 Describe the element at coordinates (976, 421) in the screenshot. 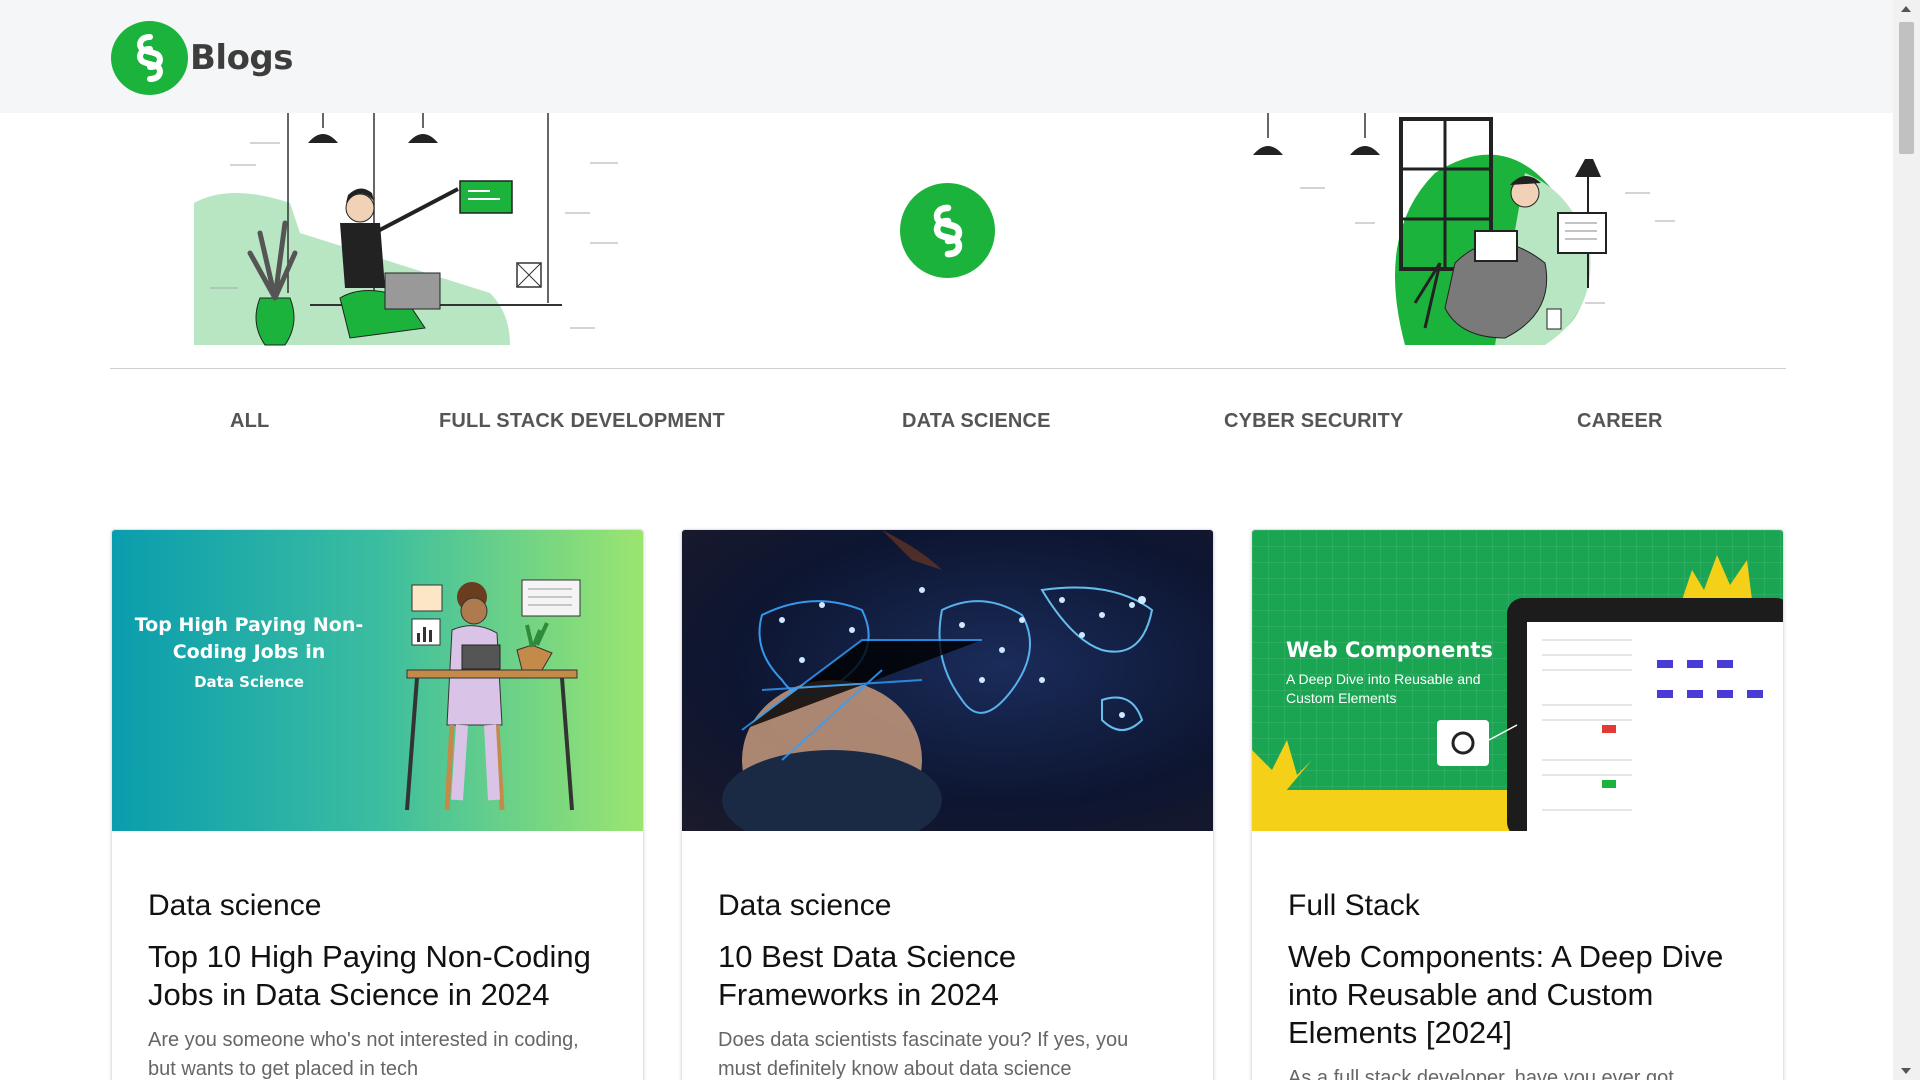

I see `tab-data-science: DATA SCIENCE` at that location.